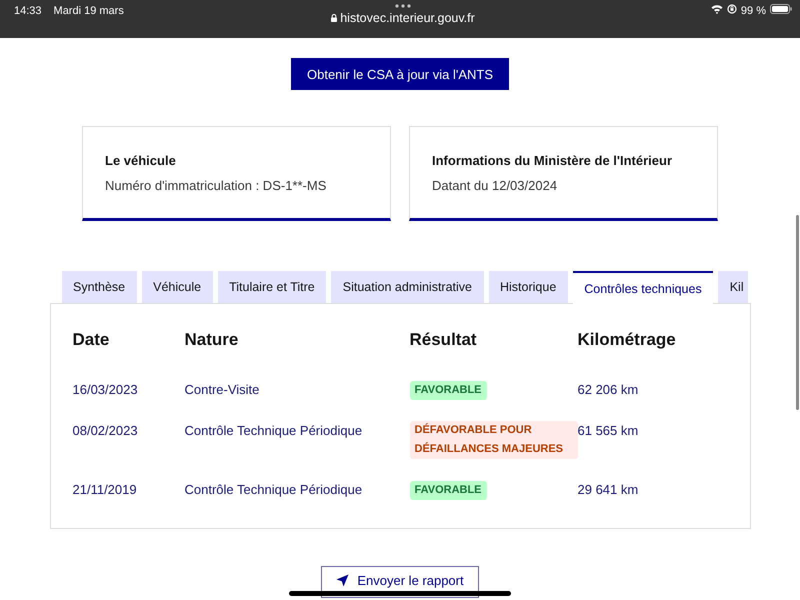 Image resolution: width=800 pixels, height=600 pixels. Describe the element at coordinates (403, 6) in the screenshot. I see `more-icon` at that location.